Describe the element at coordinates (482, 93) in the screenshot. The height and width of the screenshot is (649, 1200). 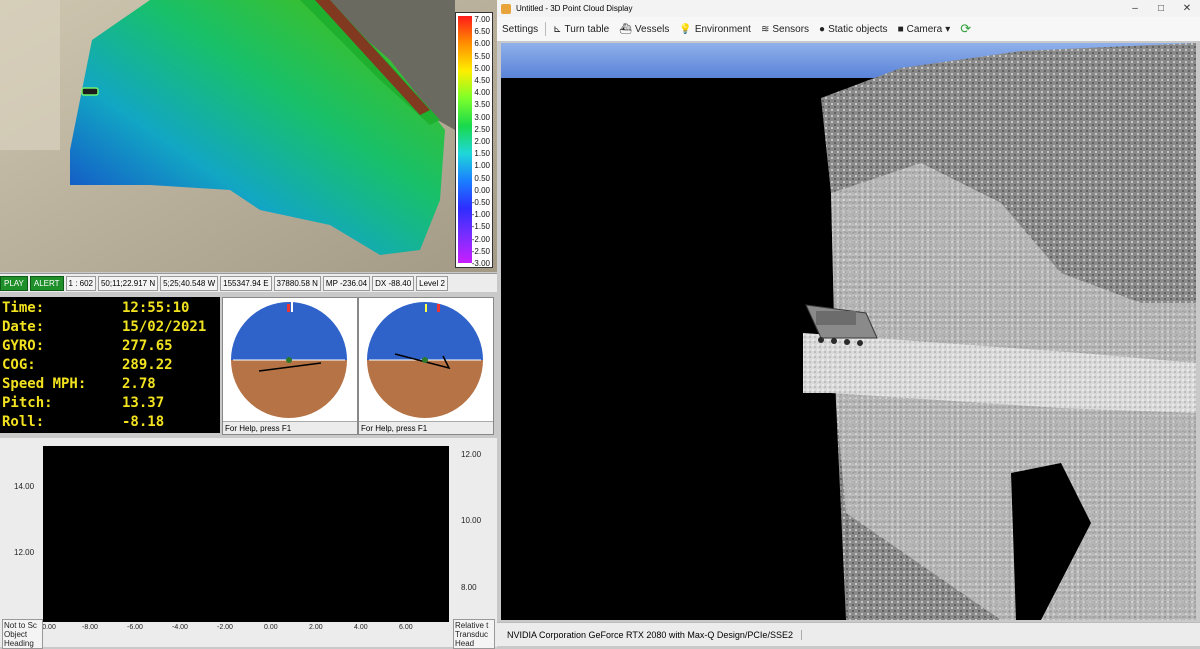
I see `legend-value: 4.00` at that location.